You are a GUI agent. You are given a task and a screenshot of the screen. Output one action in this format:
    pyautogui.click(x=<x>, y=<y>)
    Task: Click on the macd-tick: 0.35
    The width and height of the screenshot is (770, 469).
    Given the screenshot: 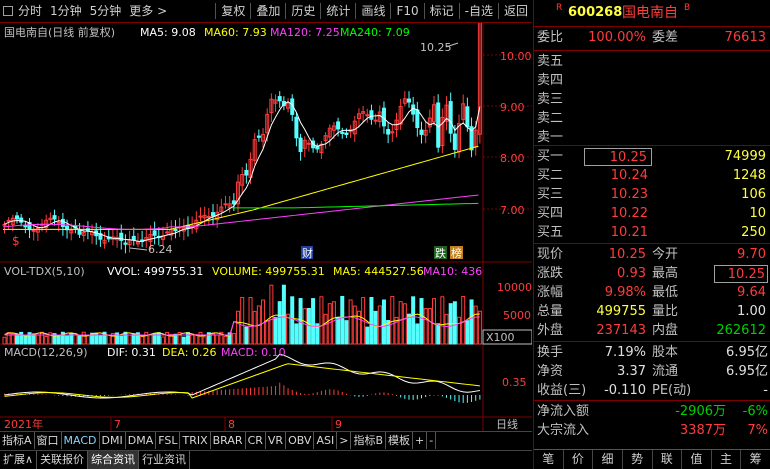 What is the action you would take?
    pyautogui.click(x=514, y=382)
    